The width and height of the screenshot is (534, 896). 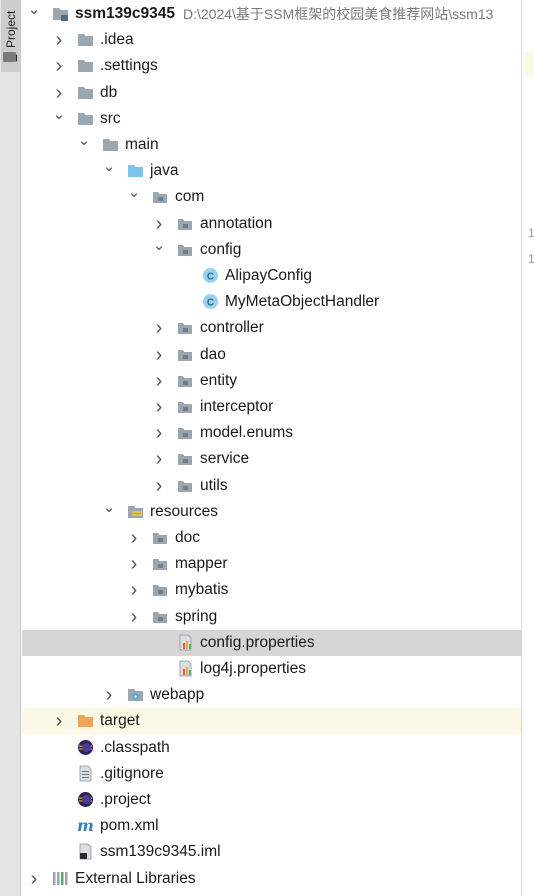 I want to click on tree-row: ⌄ main, so click(x=271, y=145).